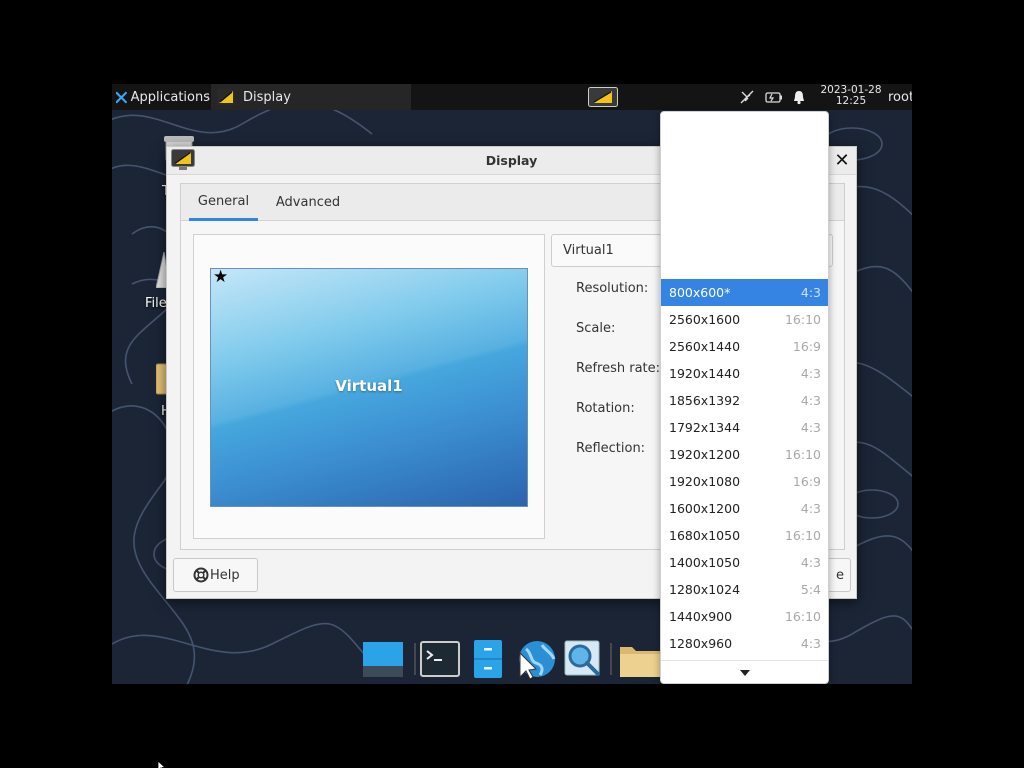 This screenshot has height=768, width=1024. Describe the element at coordinates (744, 589) in the screenshot. I see `resolution-option: 1280x1024 5:4` at that location.